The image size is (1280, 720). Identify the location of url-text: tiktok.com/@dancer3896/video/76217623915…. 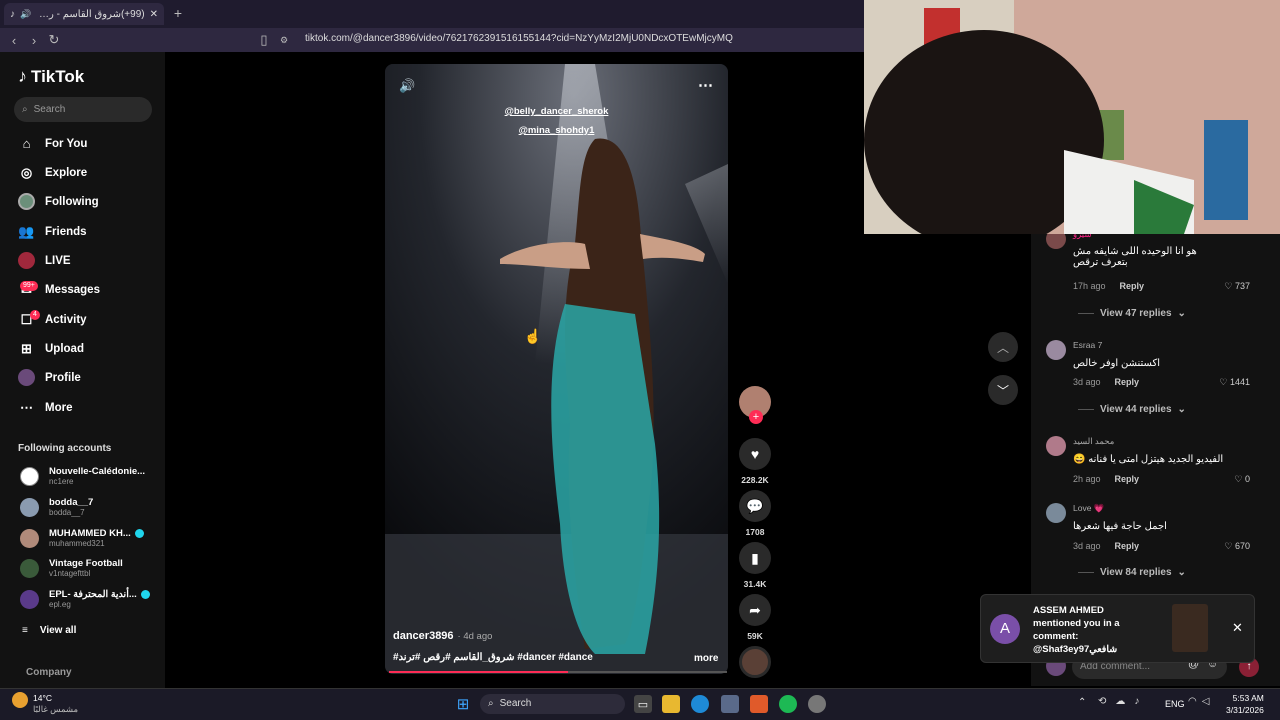
(519, 38).